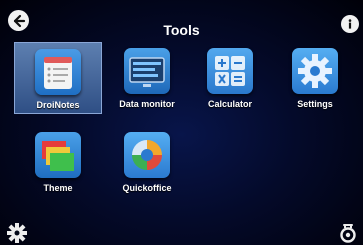 Image resolution: width=363 pixels, height=245 pixels. Describe the element at coordinates (58, 72) in the screenshot. I see `notepad-icon` at that location.